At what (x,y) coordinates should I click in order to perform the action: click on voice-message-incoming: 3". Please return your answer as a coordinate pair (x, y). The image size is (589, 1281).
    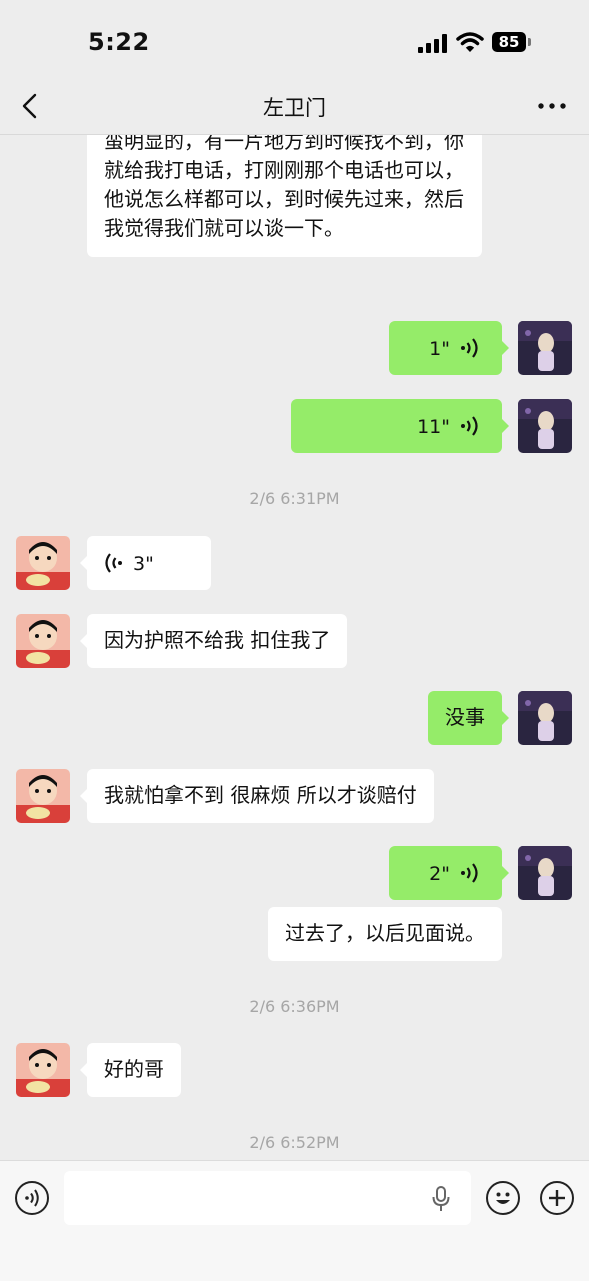
    Looking at the image, I should click on (145, 563).